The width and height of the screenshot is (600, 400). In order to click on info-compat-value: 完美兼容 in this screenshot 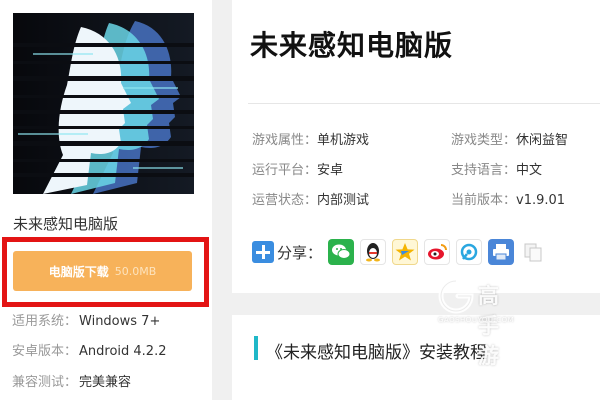, I will do `click(105, 382)`.